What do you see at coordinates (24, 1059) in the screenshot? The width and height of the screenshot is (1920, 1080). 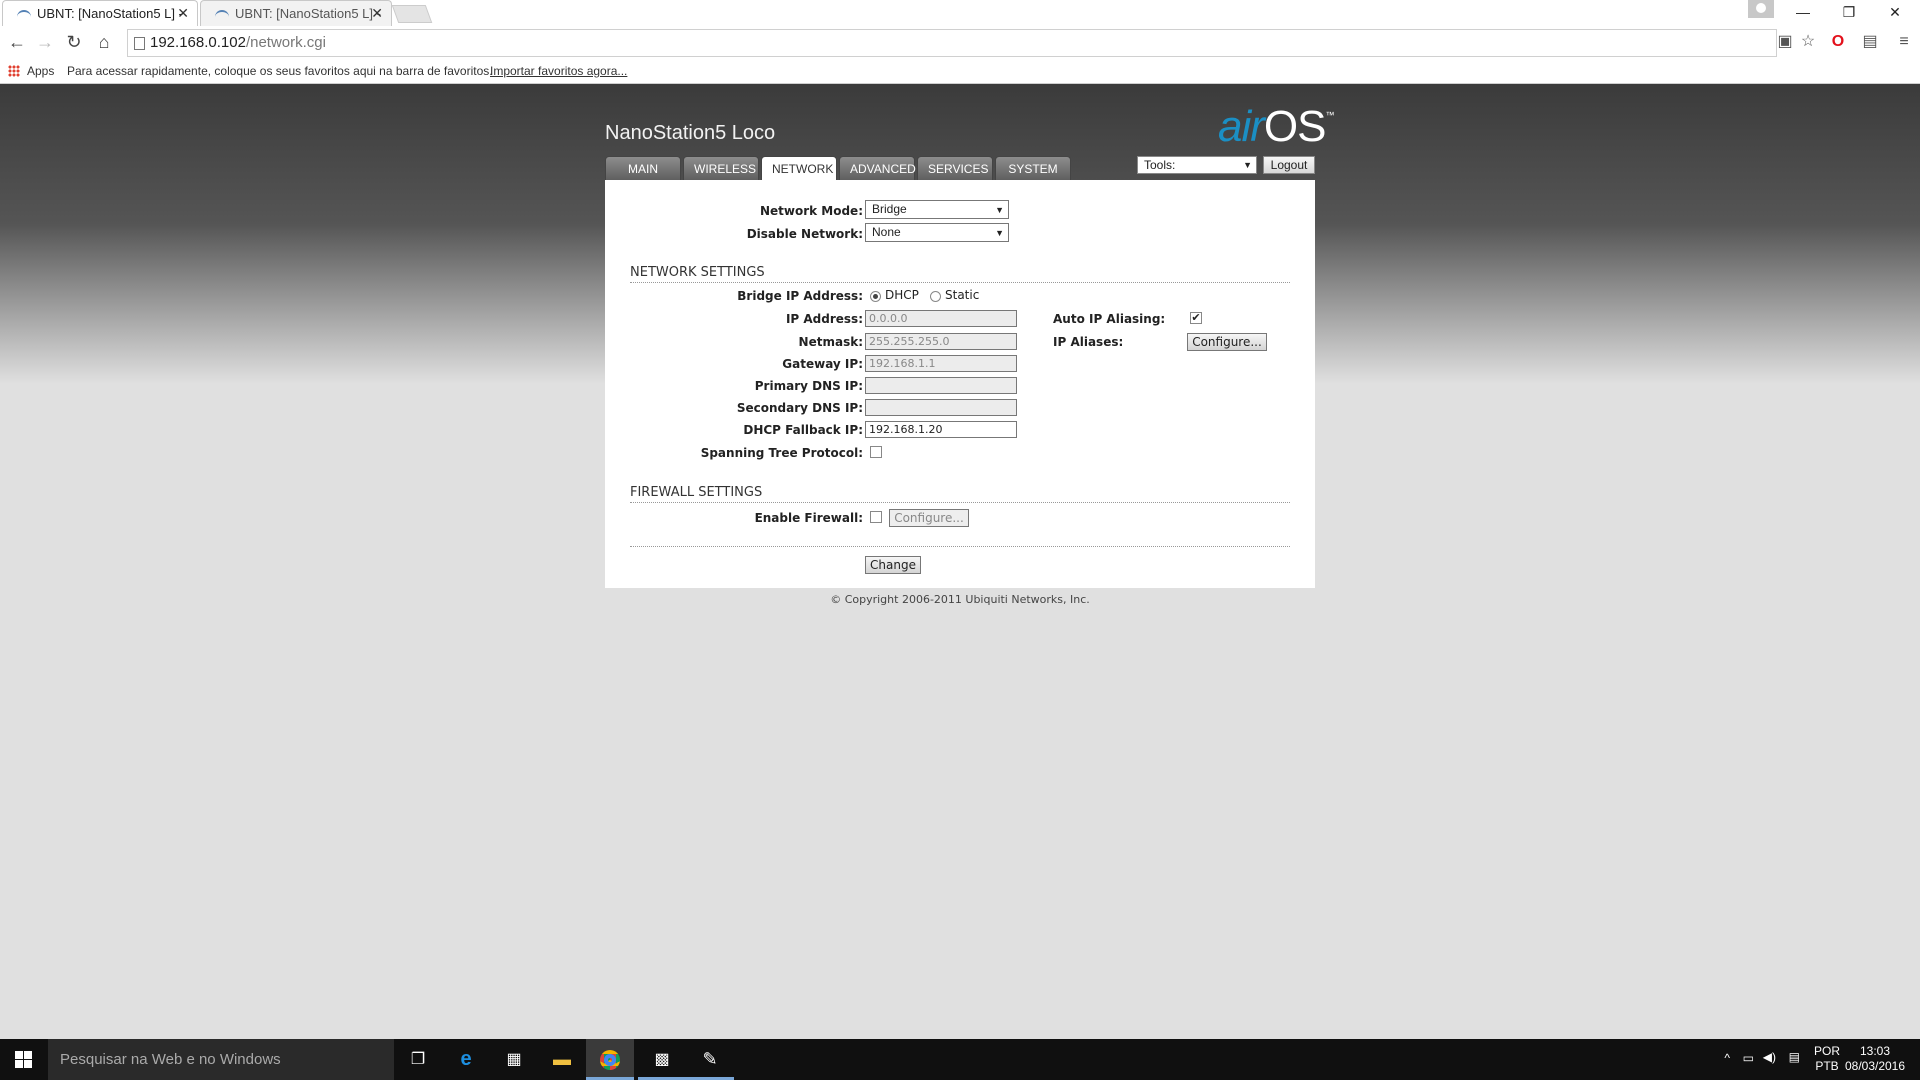 I see `start-button` at bounding box center [24, 1059].